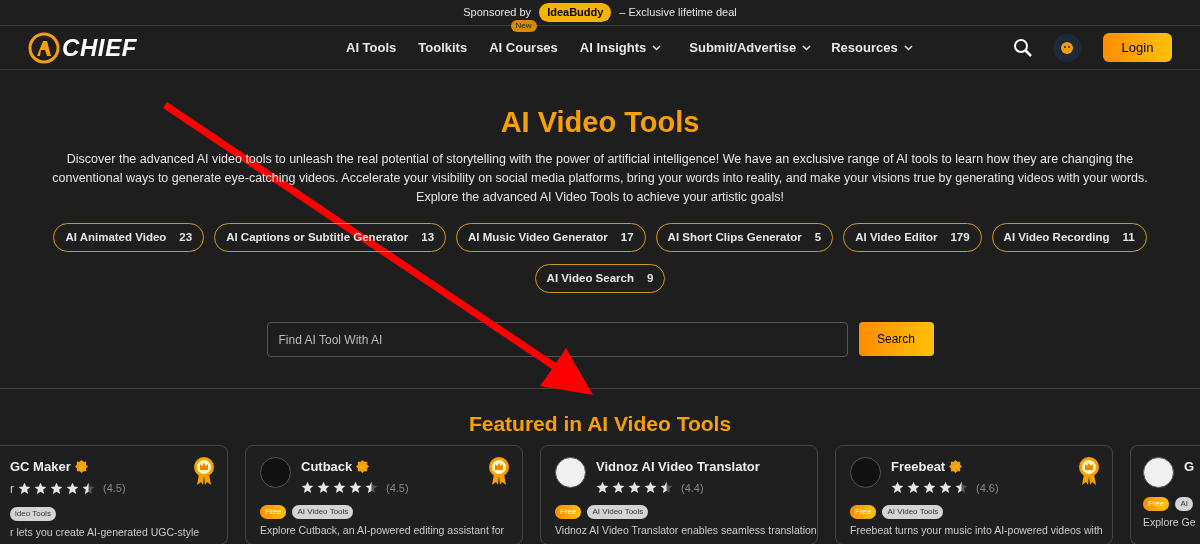 The height and width of the screenshot is (544, 1200). I want to click on tool-card: Vidnoz AI Video Translator (4.4) Free AI Video Tools Vidnoz AI Video Translator enables seamless translation, so click(679, 494).